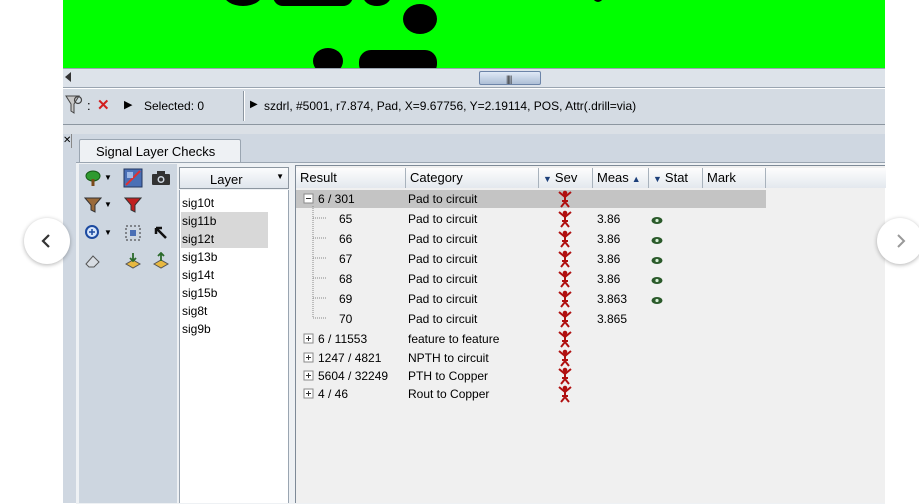 This screenshot has height=504, width=919. I want to click on column-header-result: Result, so click(351, 178).